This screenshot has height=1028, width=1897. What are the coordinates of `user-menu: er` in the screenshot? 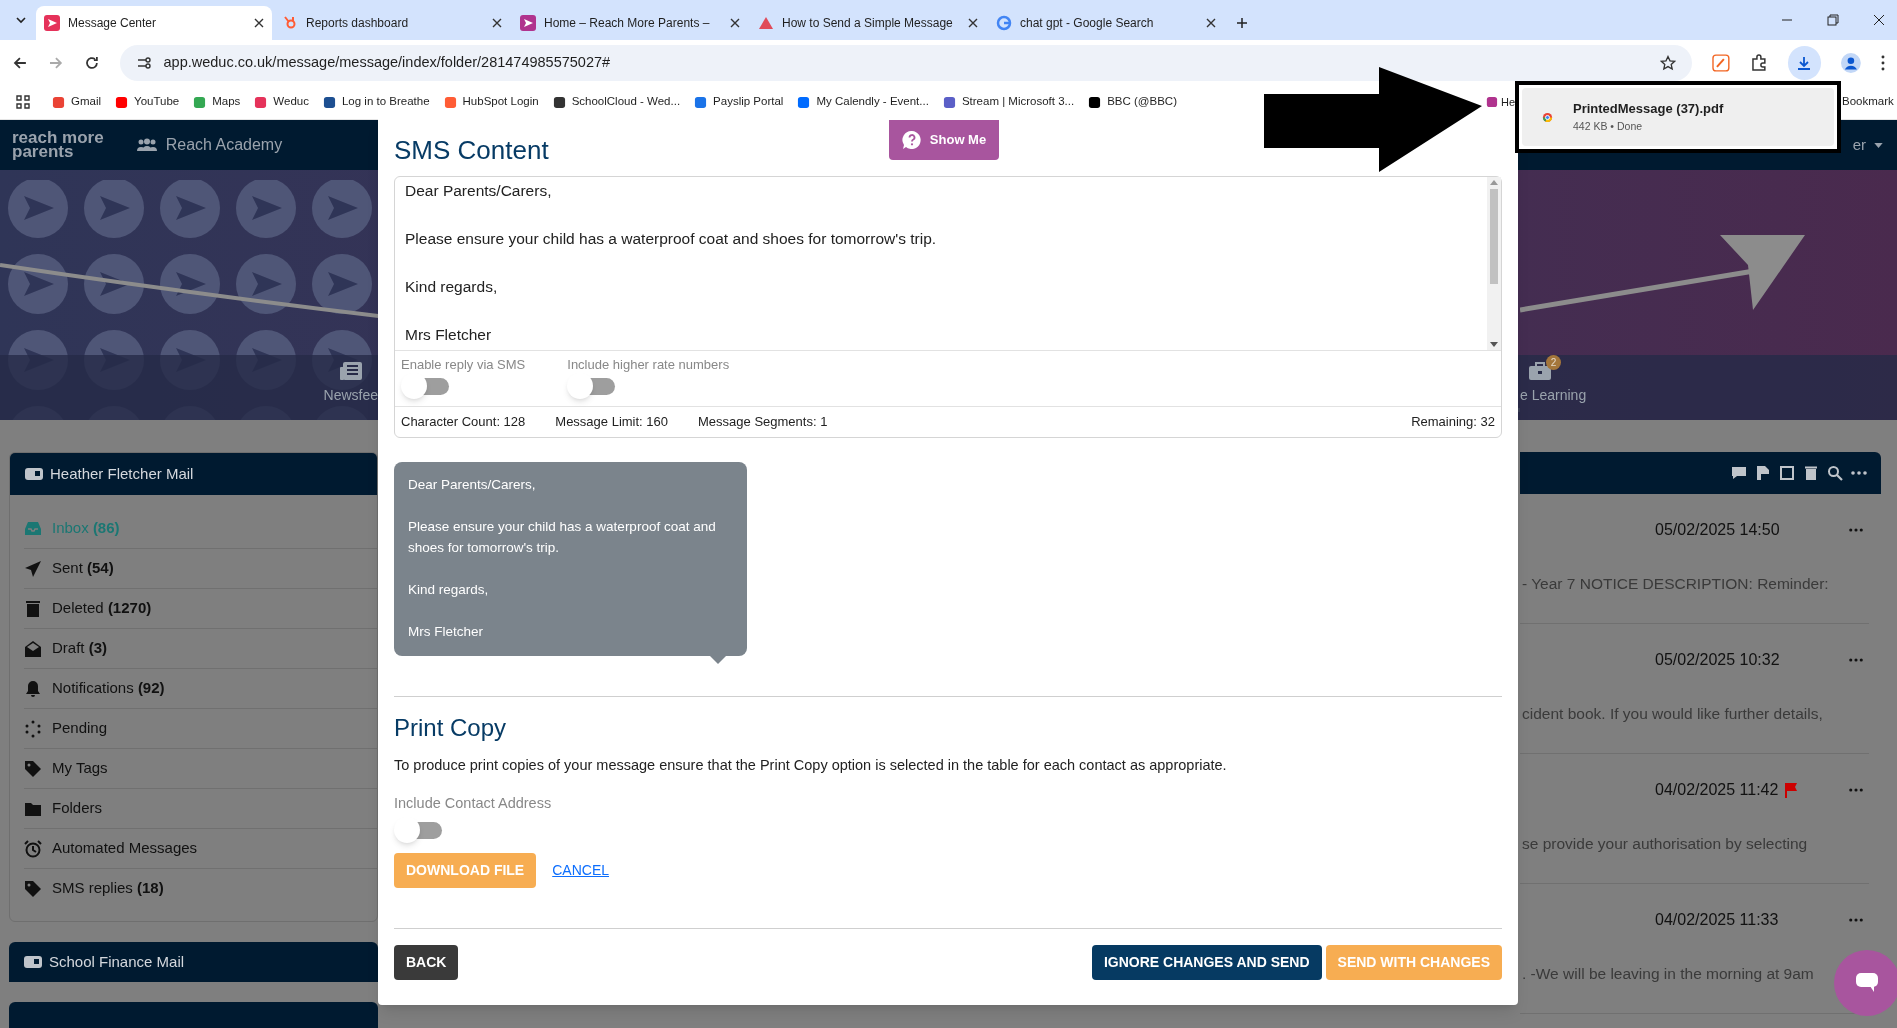 It's located at (1867, 145).